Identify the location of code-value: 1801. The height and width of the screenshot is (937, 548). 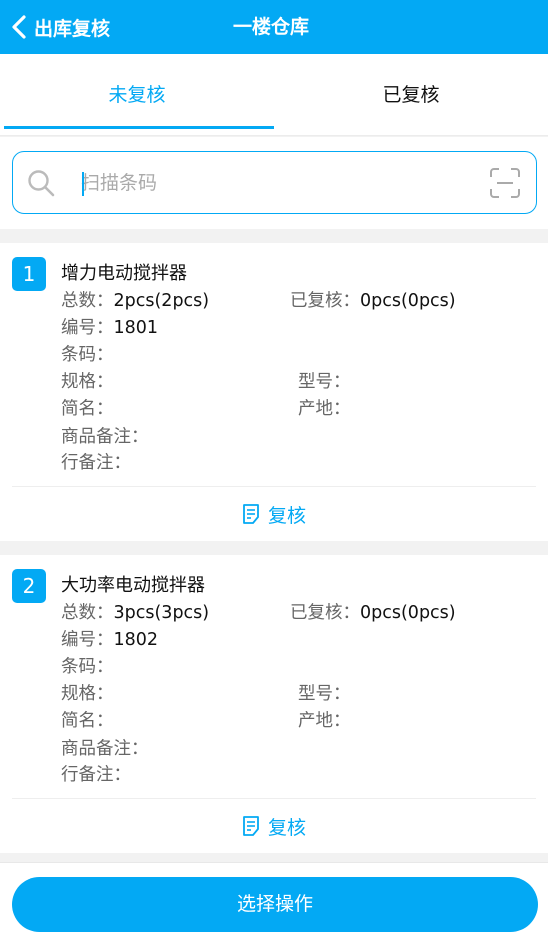
(136, 328).